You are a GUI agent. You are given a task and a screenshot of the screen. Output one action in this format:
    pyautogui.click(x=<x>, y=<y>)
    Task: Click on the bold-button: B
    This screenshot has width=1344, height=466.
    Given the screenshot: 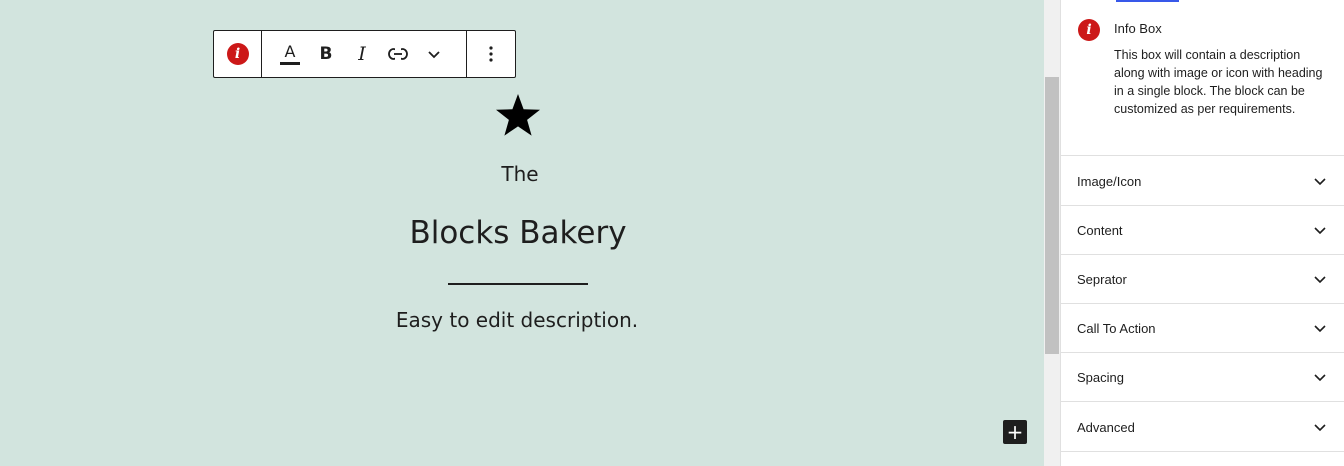 What is the action you would take?
    pyautogui.click(x=326, y=54)
    